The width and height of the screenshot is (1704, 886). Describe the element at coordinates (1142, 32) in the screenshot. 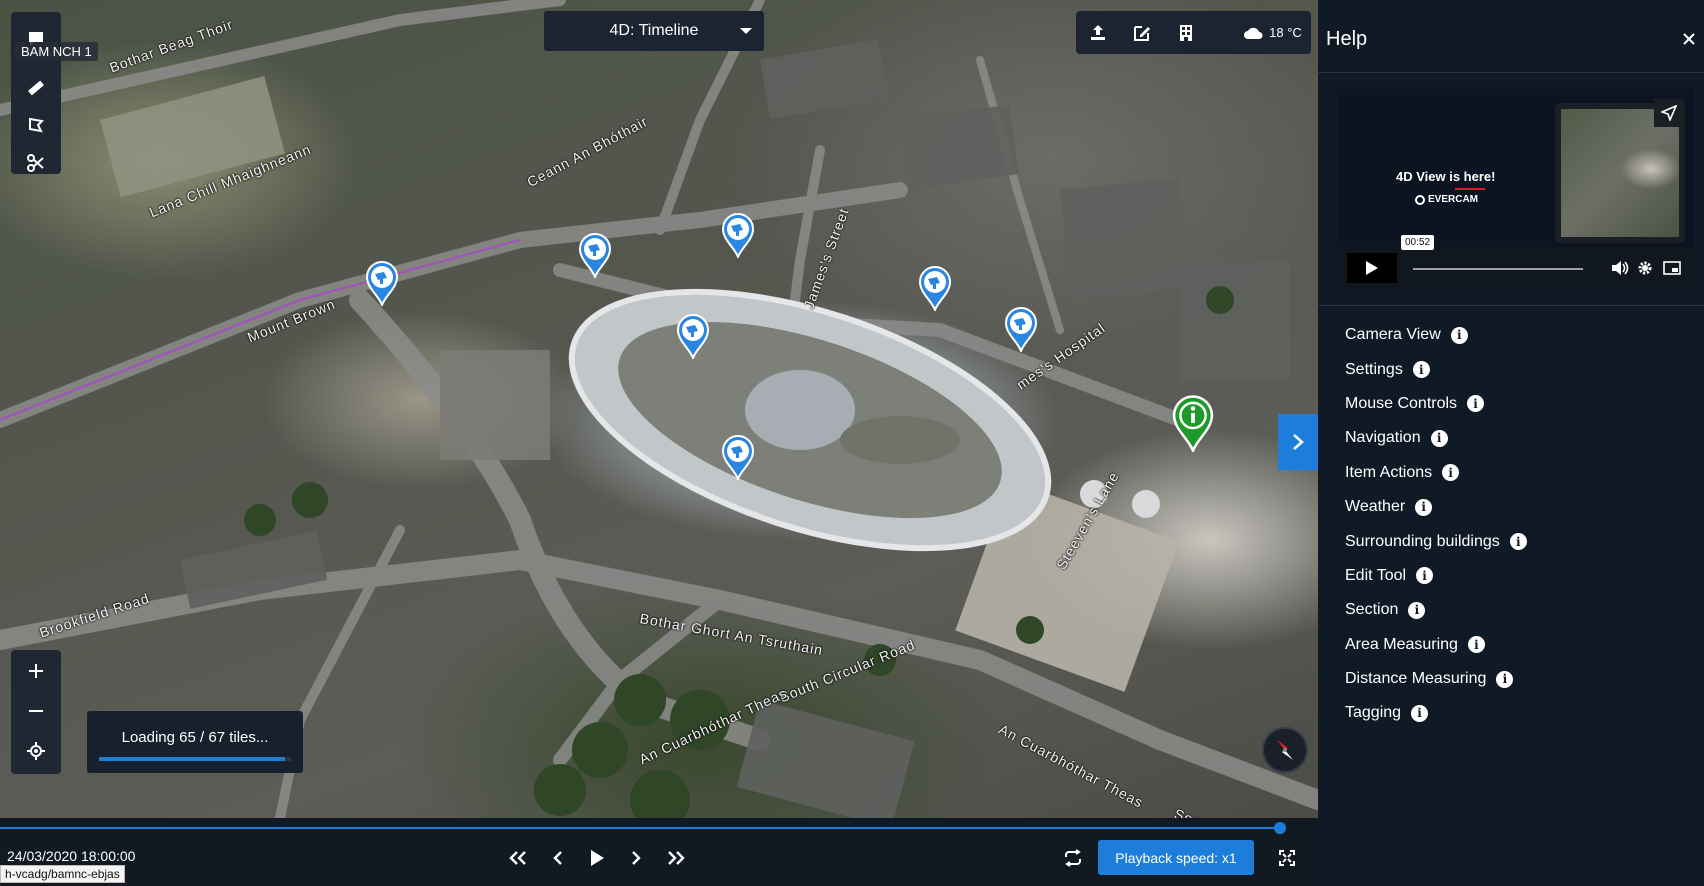

I see `edit-button` at that location.